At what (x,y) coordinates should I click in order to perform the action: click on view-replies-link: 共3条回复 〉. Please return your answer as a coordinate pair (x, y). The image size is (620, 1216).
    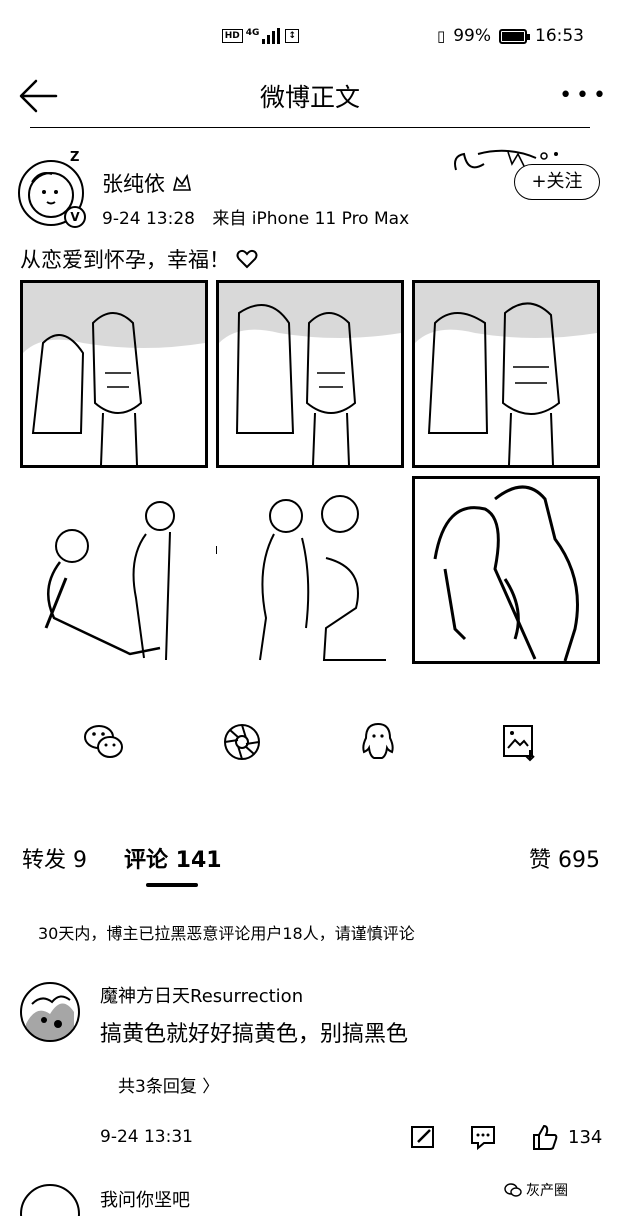
    Looking at the image, I should click on (168, 1084).